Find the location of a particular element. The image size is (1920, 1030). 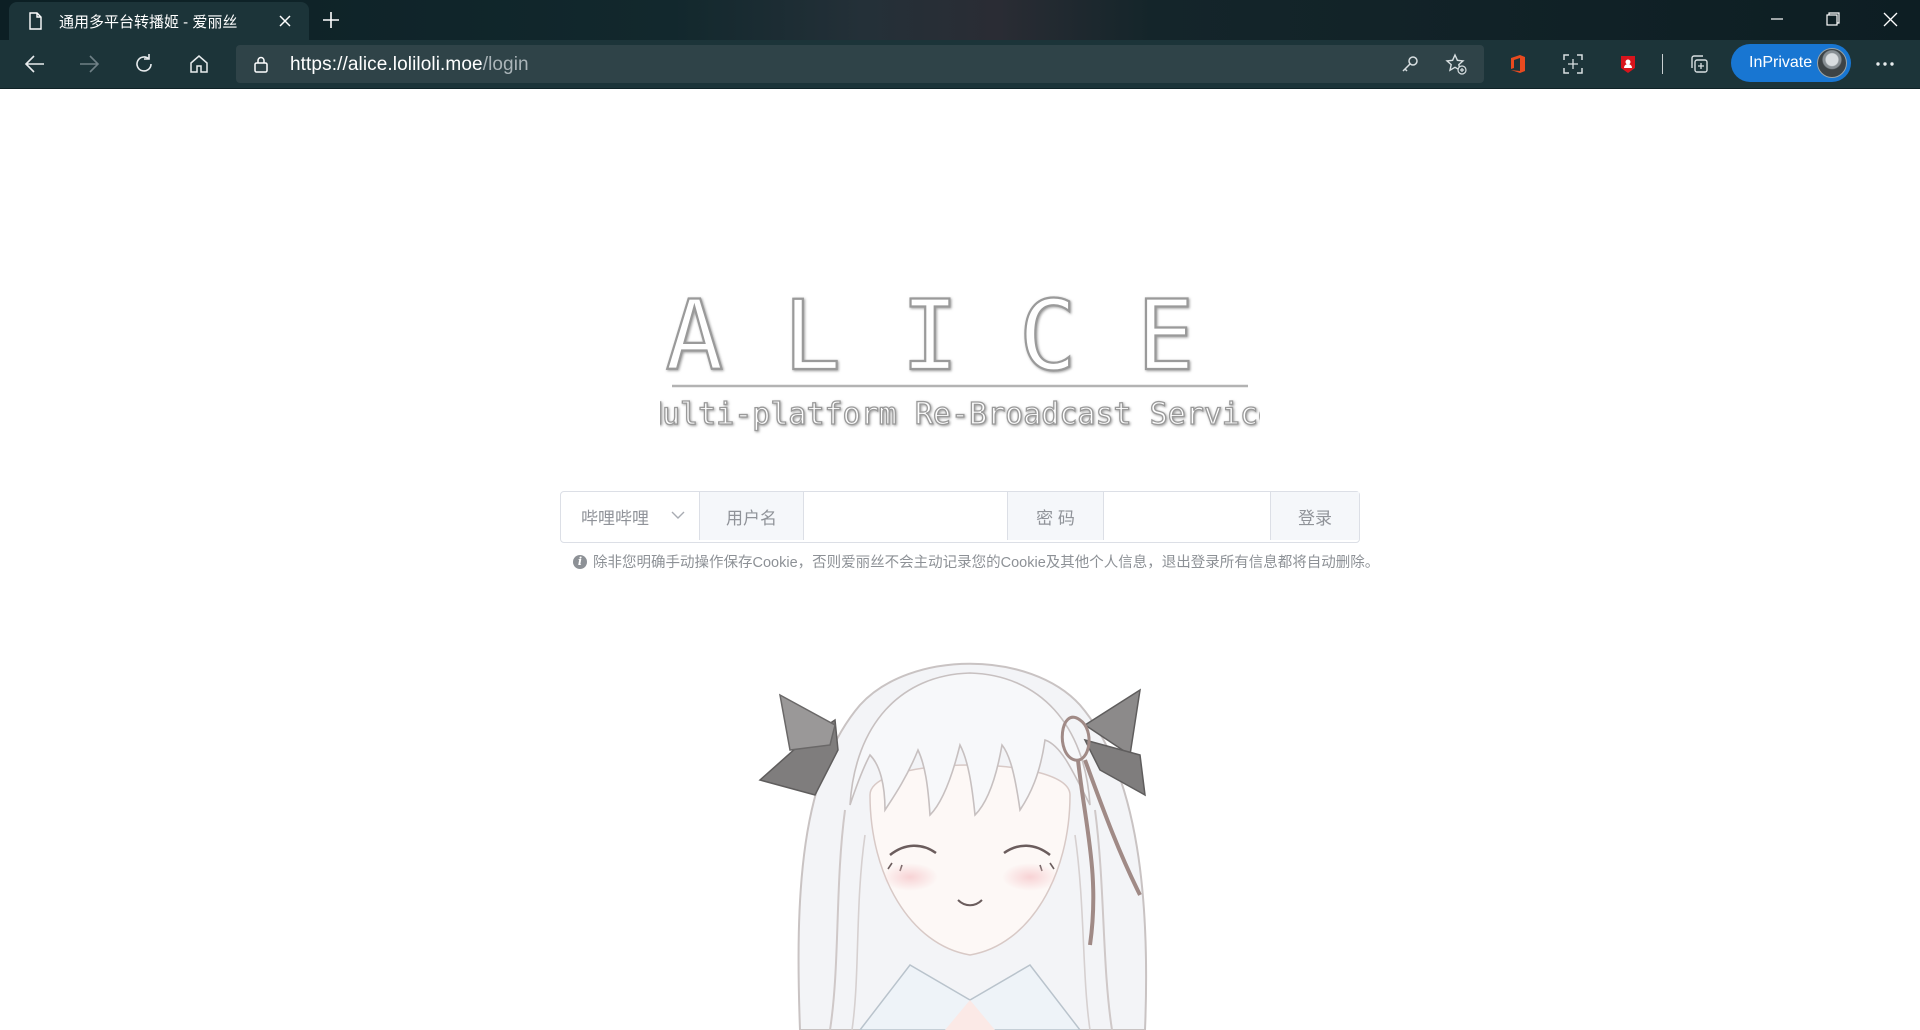

office-extension-icon is located at coordinates (1518, 64).